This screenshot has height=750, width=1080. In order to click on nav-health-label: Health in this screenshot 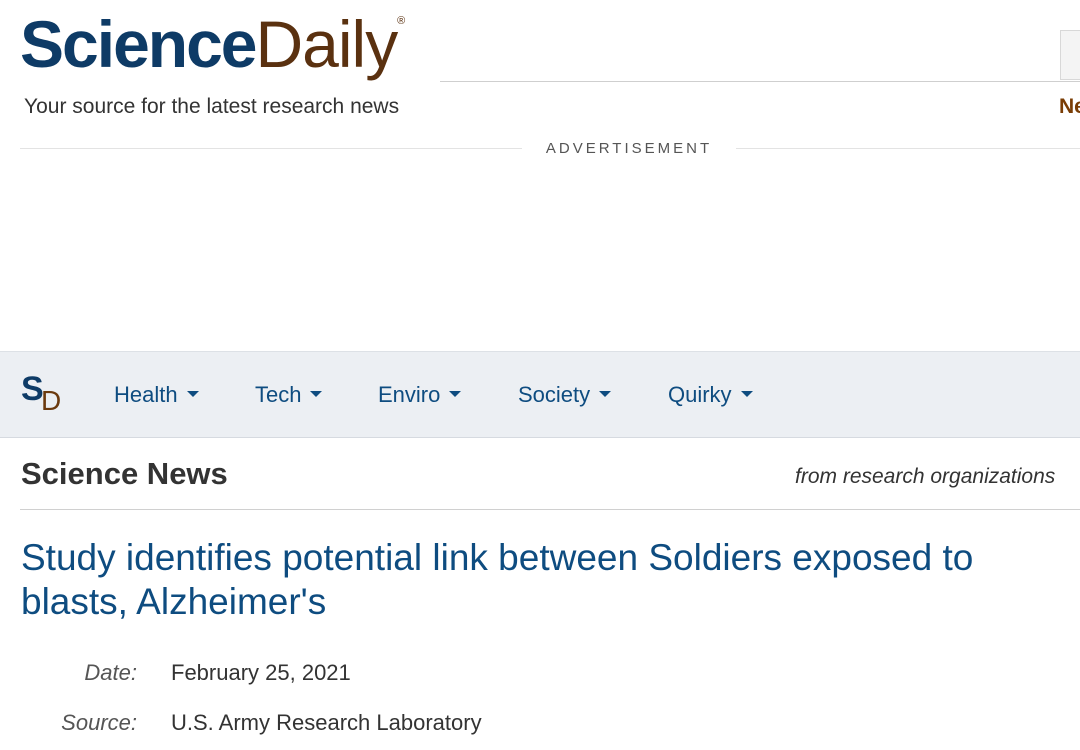, I will do `click(146, 394)`.